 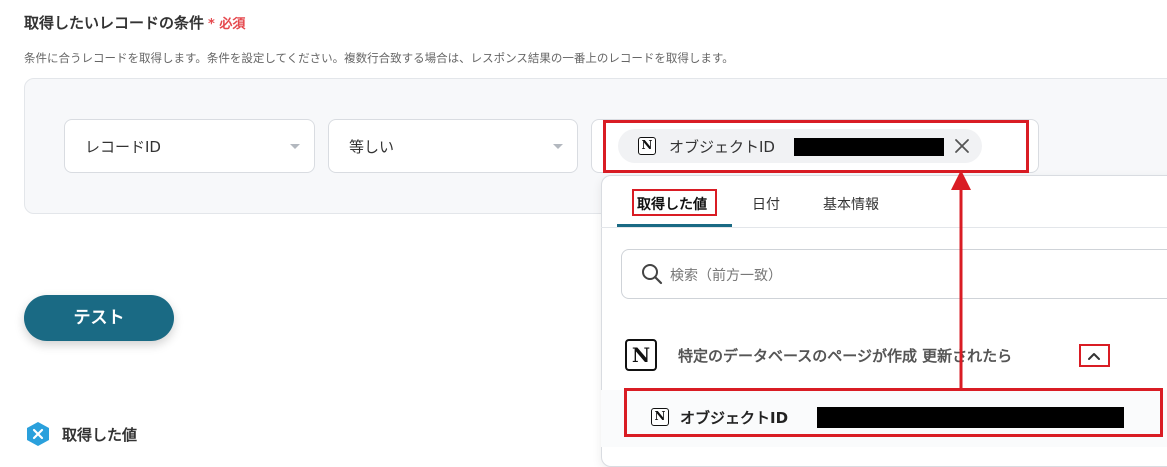 I want to click on search-icon, so click(x=652, y=274).